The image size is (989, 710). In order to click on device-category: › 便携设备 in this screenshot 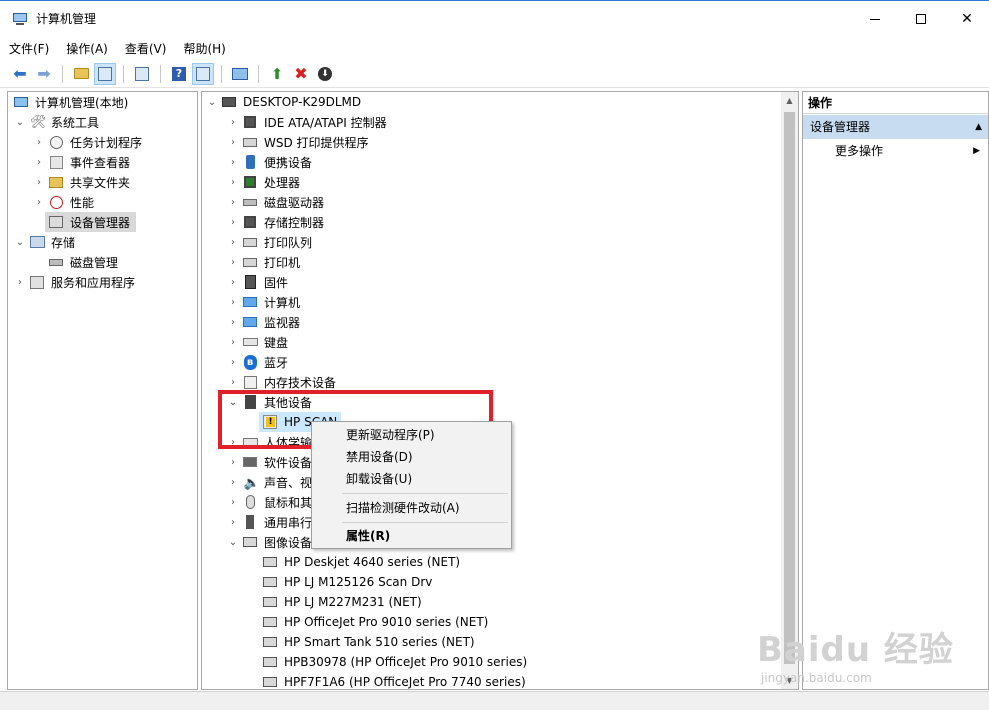, I will do `click(270, 162)`.